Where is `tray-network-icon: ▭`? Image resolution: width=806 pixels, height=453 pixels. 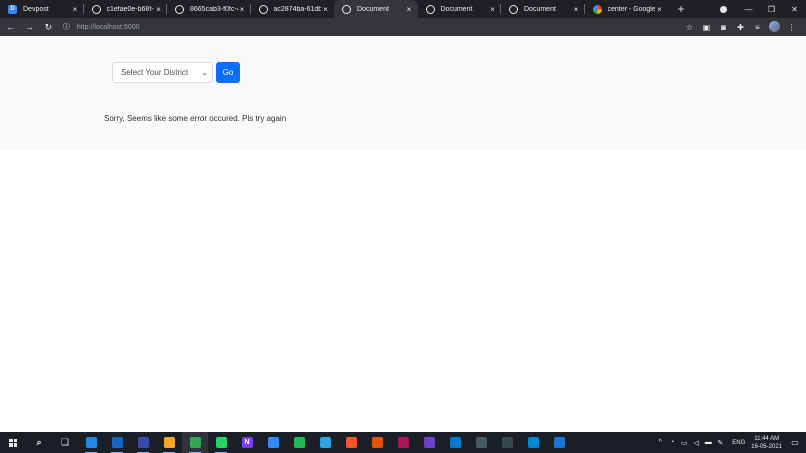
tray-network-icon: ▭ is located at coordinates (684, 443).